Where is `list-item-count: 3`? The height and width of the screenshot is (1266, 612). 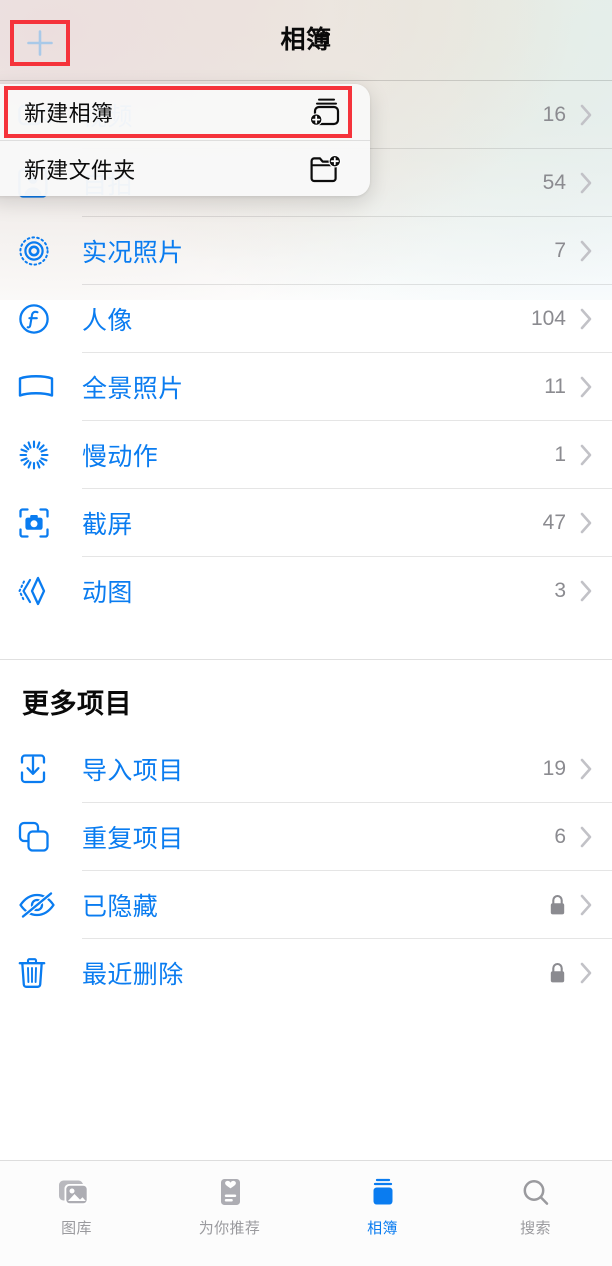 list-item-count: 3 is located at coordinates (560, 590).